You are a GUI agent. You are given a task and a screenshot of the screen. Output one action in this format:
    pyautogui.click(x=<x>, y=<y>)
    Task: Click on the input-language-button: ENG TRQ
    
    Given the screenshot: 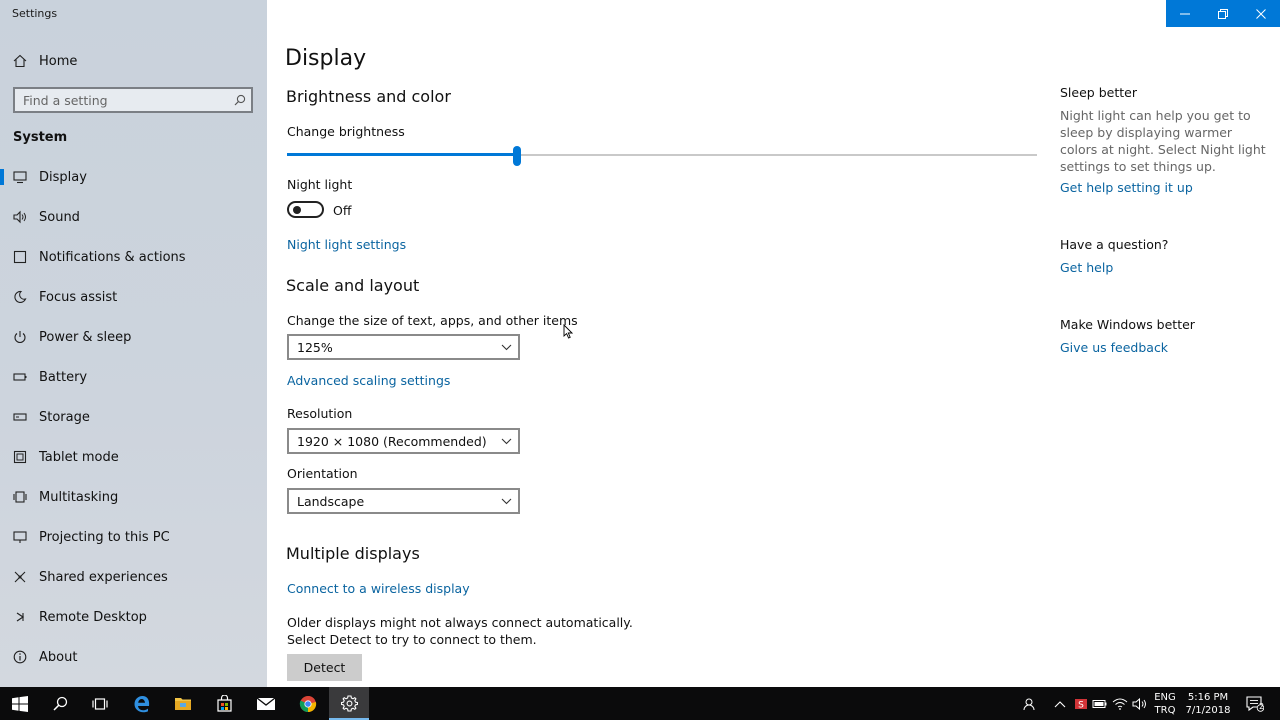 What is the action you would take?
    pyautogui.click(x=1165, y=703)
    